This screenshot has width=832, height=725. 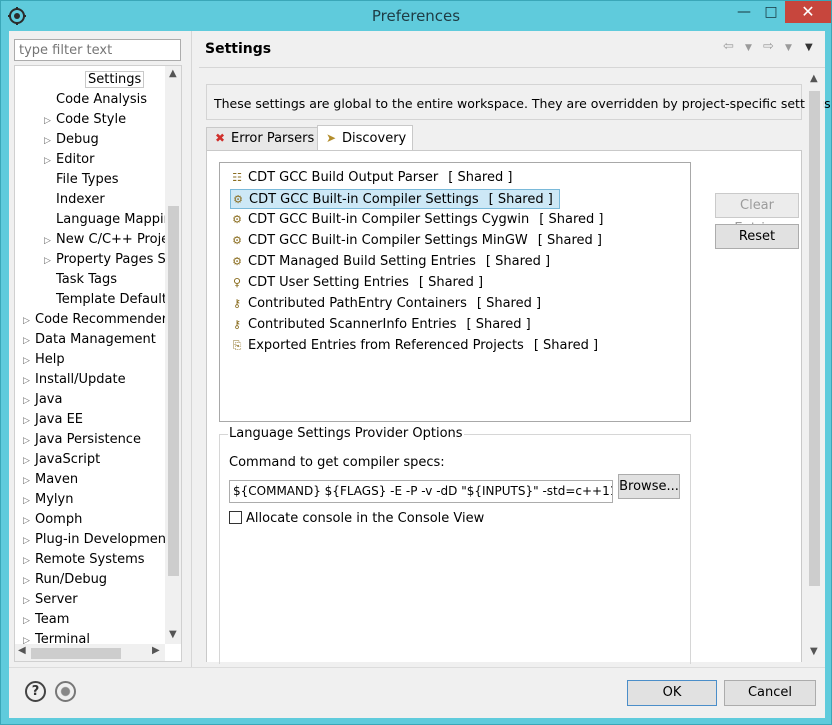 I want to click on forward-arrow-icon: ⇨, so click(x=768, y=46).